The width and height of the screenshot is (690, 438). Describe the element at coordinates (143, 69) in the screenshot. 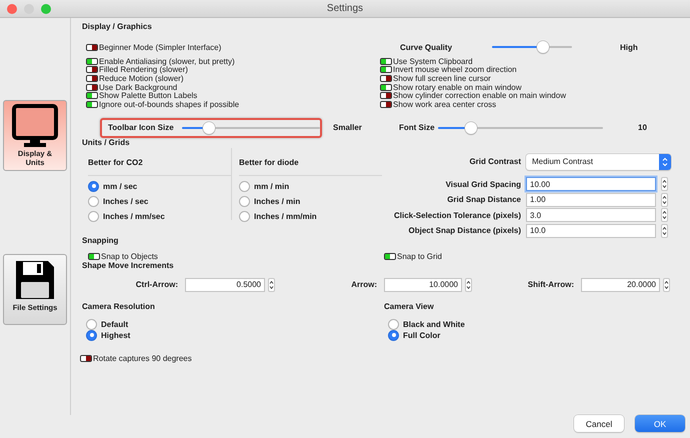

I see `toggle-label: Filled Rendering (slower)` at that location.